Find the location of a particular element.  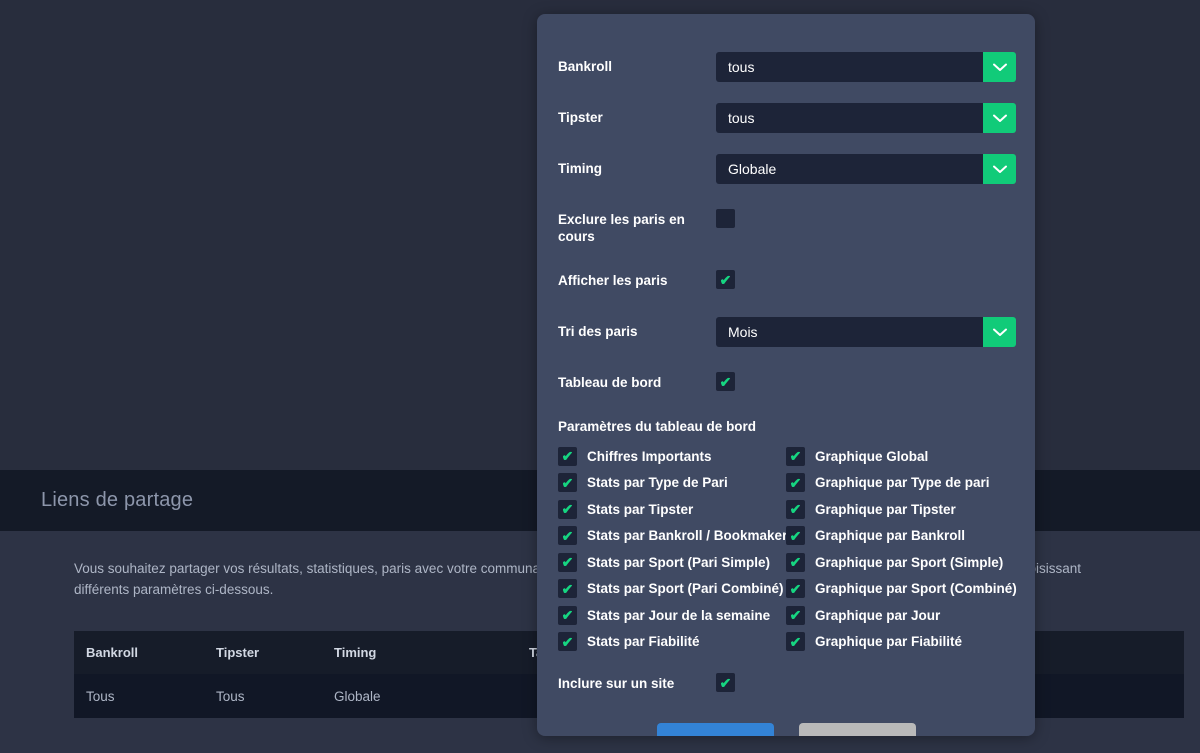

annuler-button: Annuler is located at coordinates (857, 729).